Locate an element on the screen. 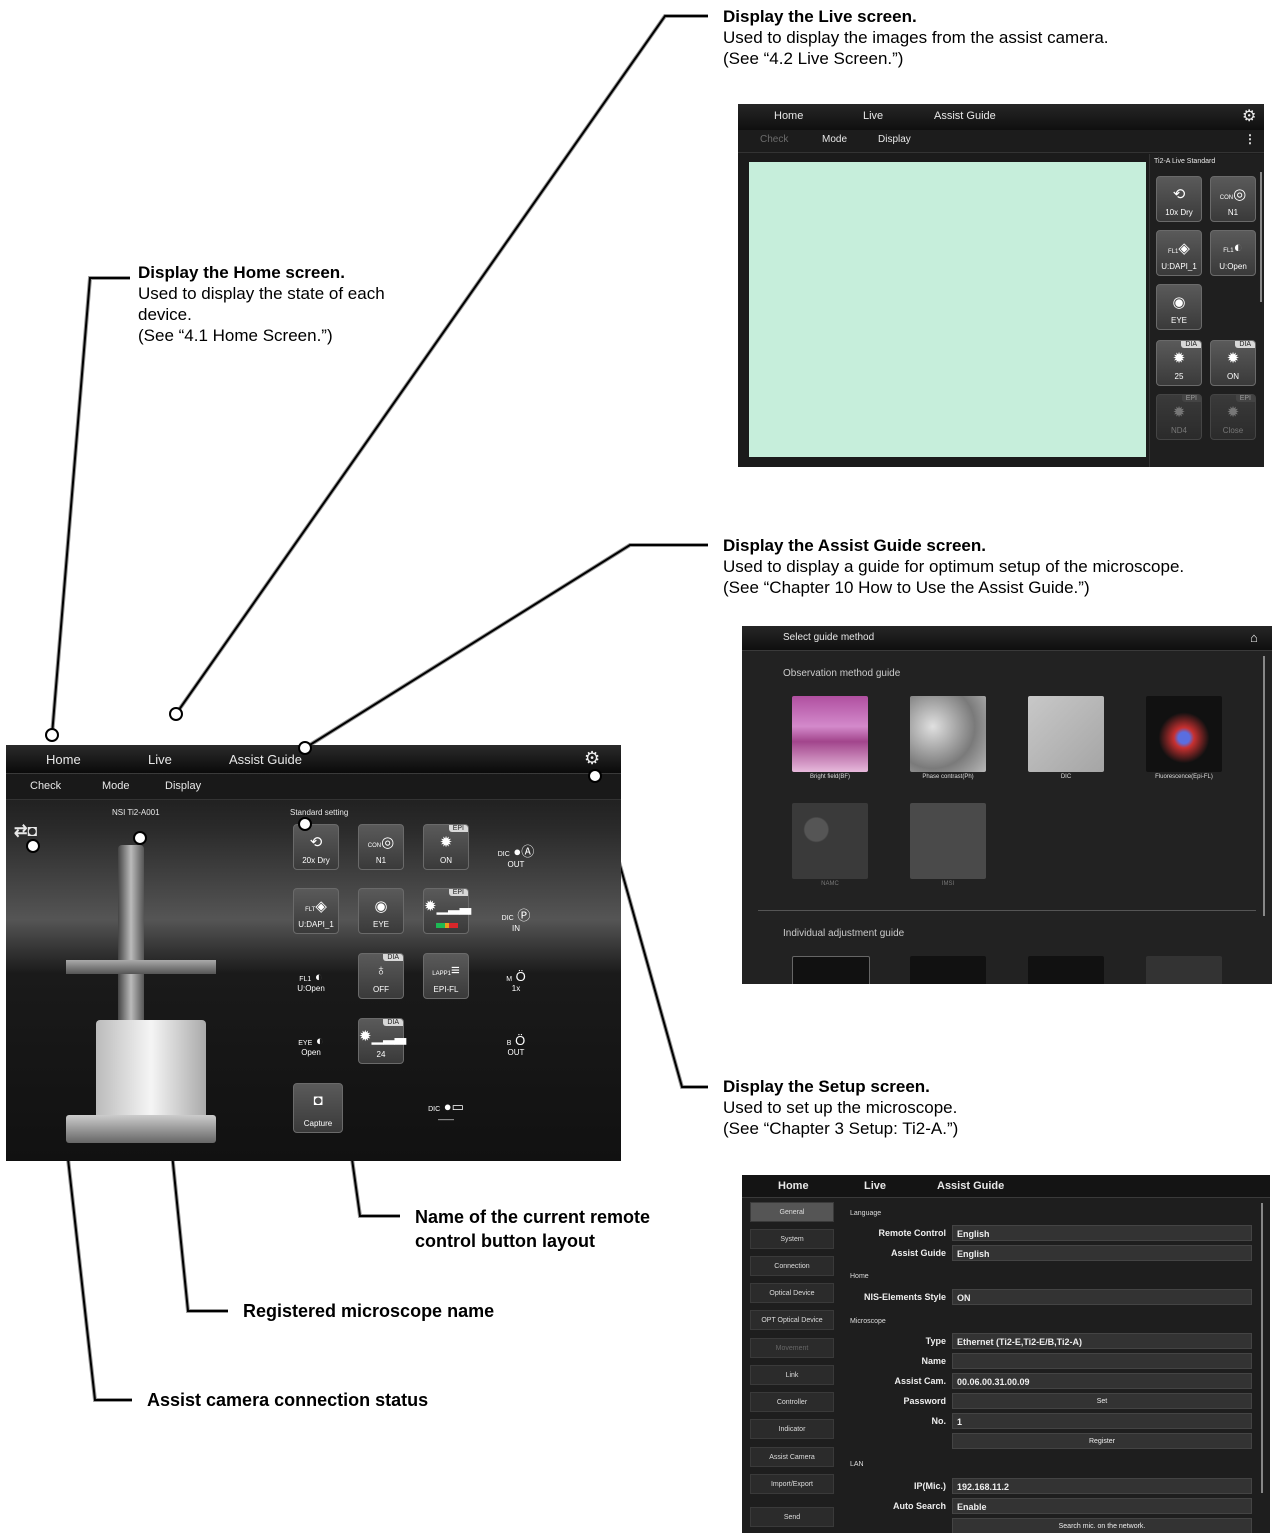 The height and width of the screenshot is (1533, 1282). live-tile-objective-label: 10x Dry is located at coordinates (1179, 212).